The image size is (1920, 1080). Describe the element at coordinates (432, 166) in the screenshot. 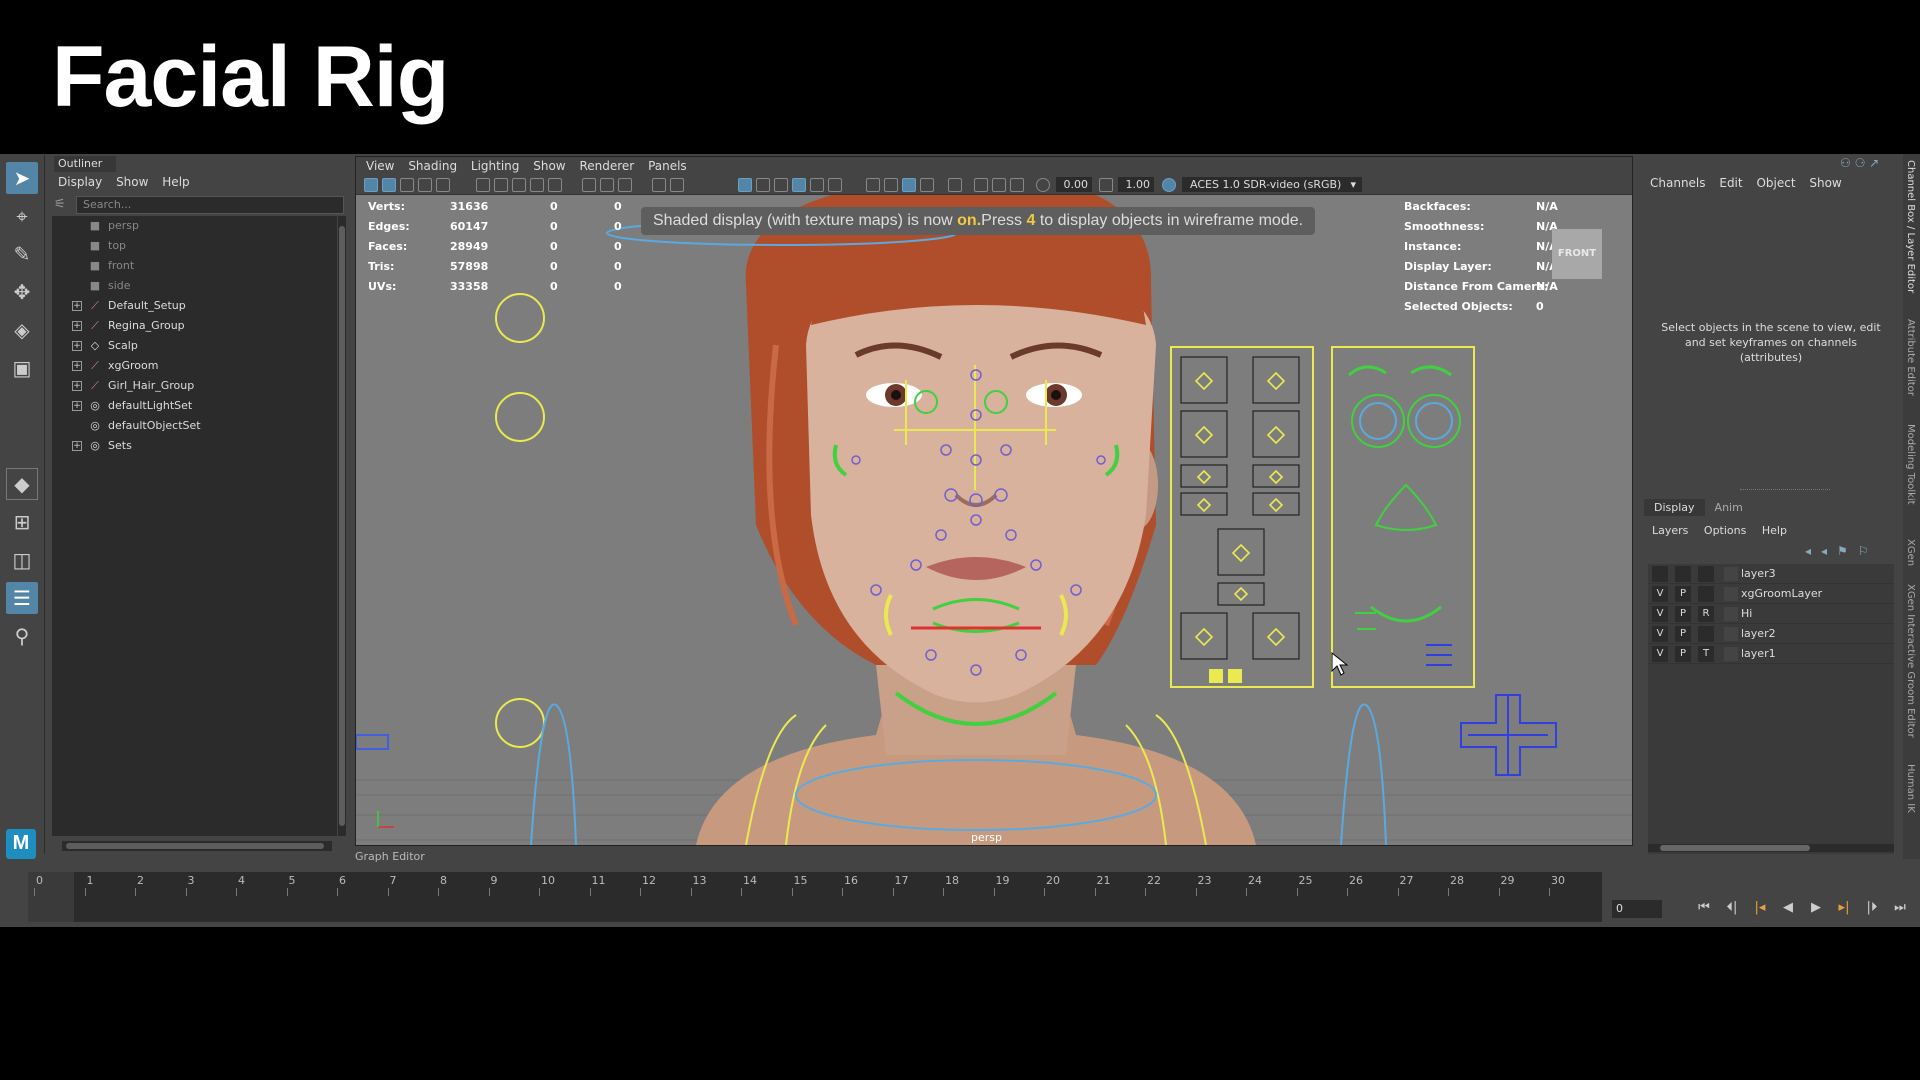

I see `viewport-menu-shading: Shading` at that location.